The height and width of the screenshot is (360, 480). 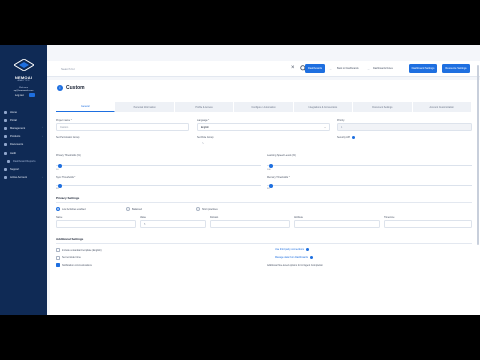 I want to click on grid-icon, so click(x=5, y=120).